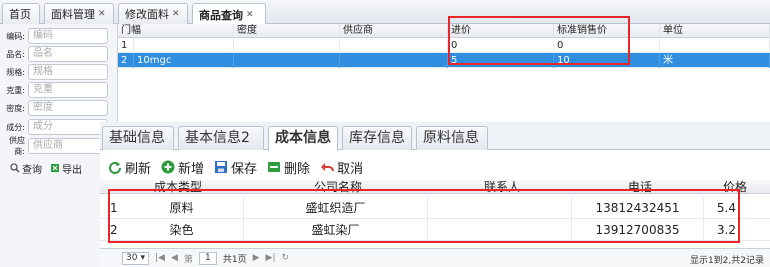 This screenshot has width=770, height=267. What do you see at coordinates (715, 31) in the screenshot?
I see `column-header-unit: 单位` at bounding box center [715, 31].